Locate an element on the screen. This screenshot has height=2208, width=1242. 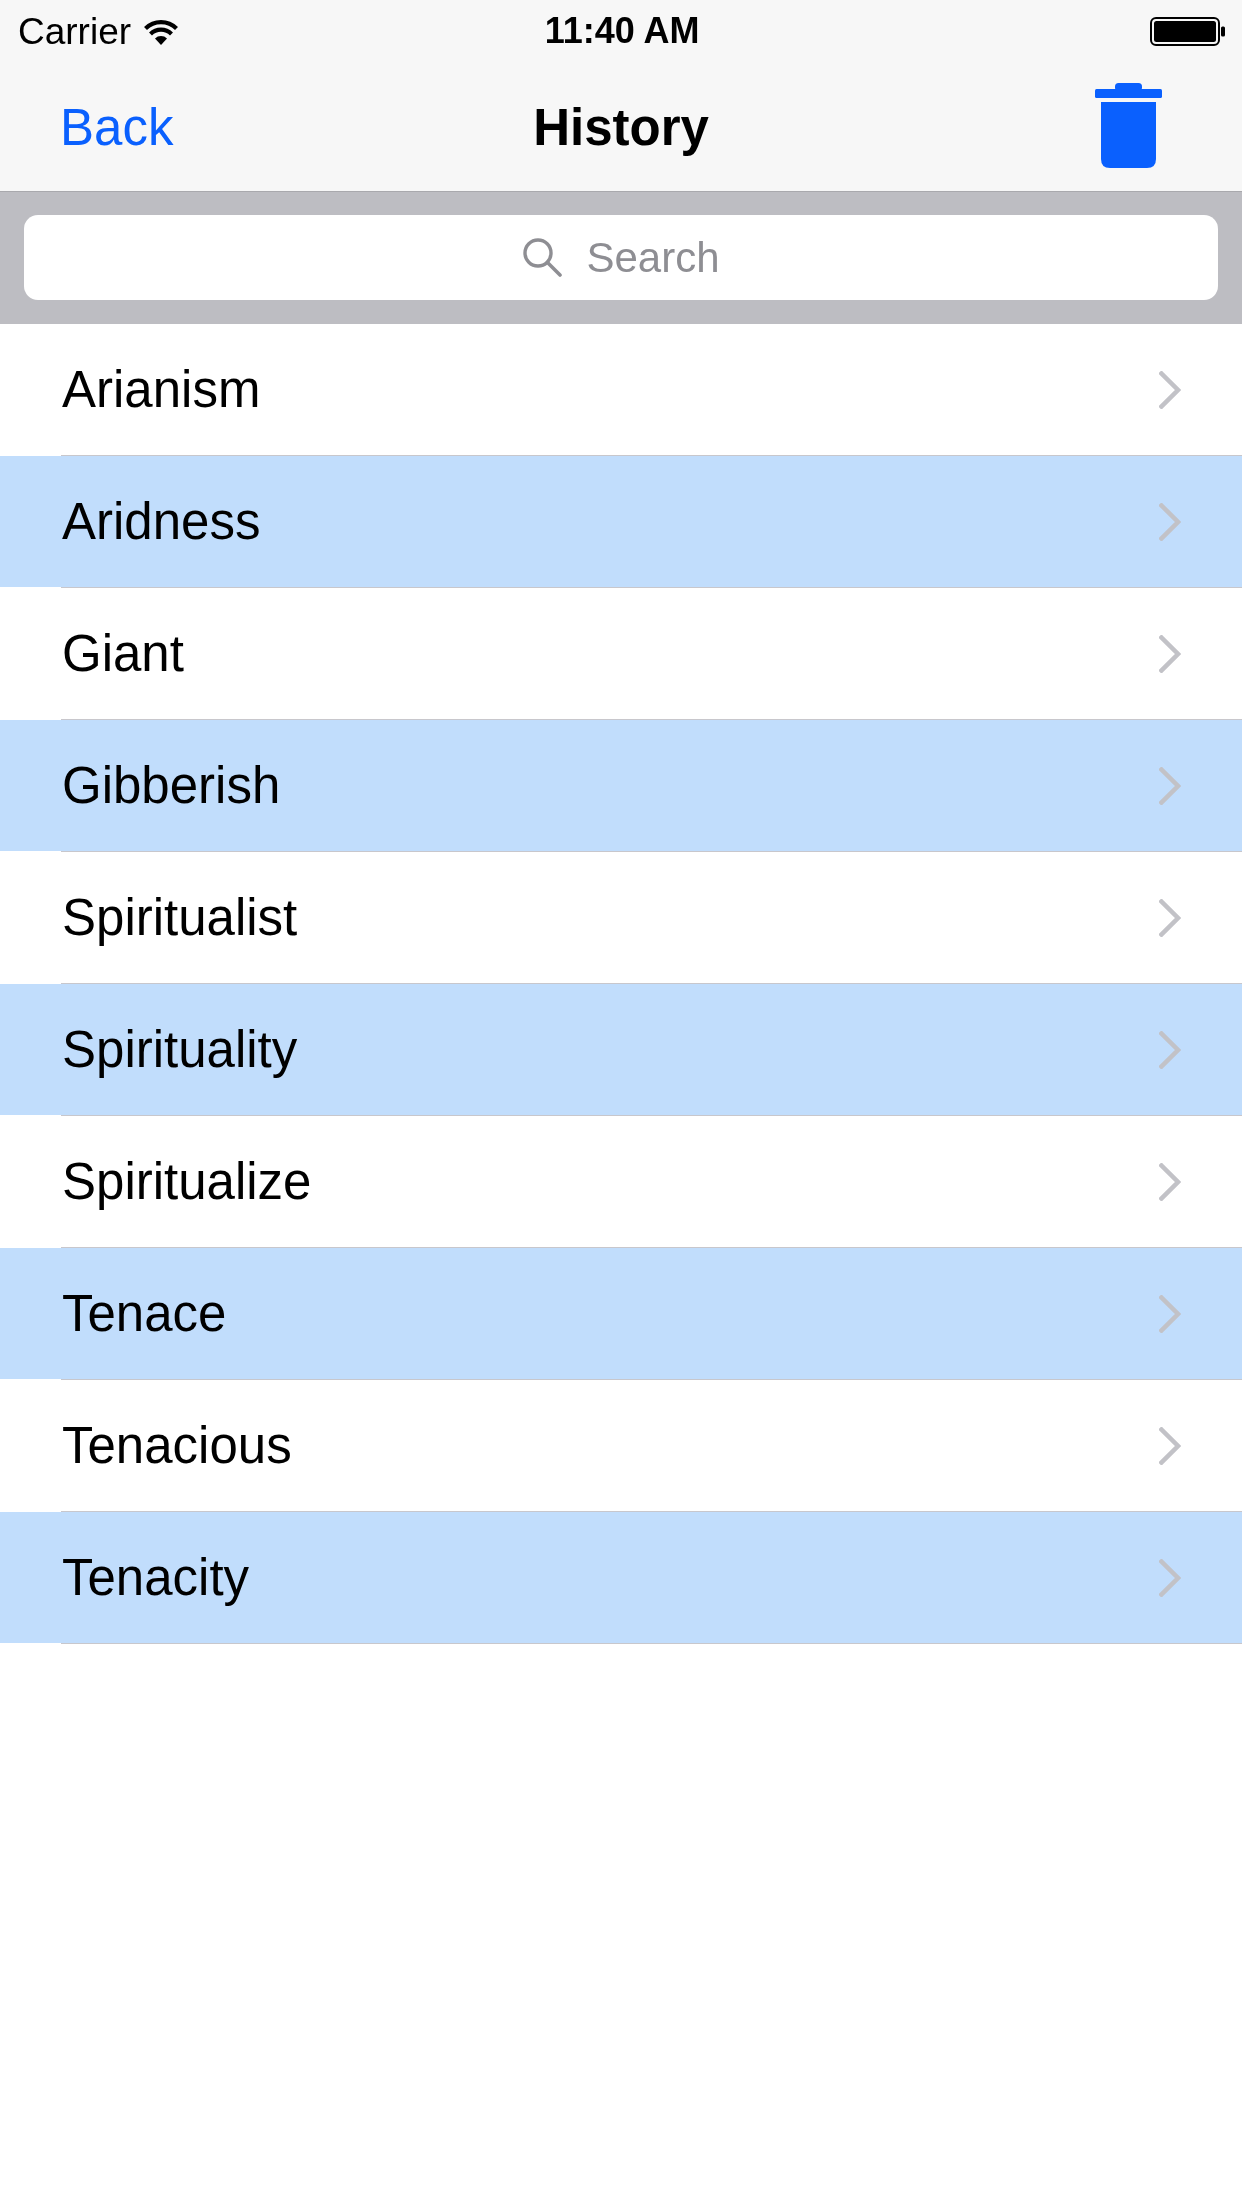
history-row: Tenace is located at coordinates (621, 1313).